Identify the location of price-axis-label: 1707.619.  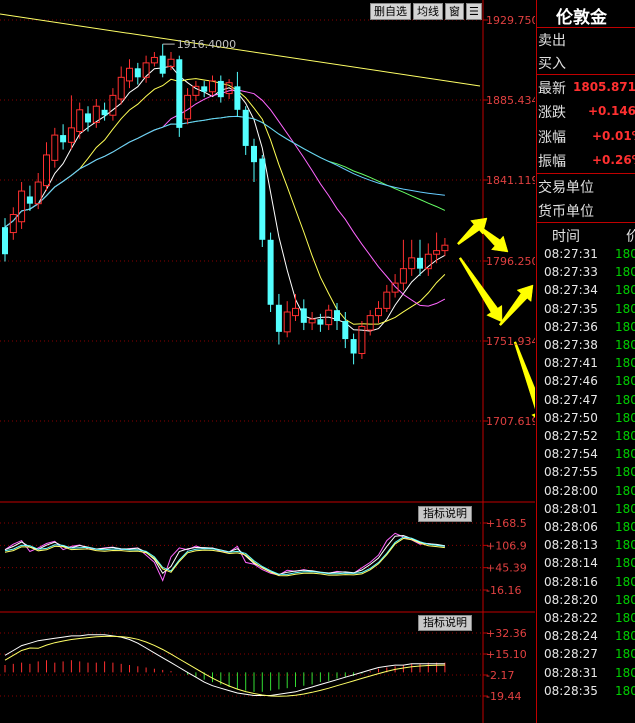
(510, 421).